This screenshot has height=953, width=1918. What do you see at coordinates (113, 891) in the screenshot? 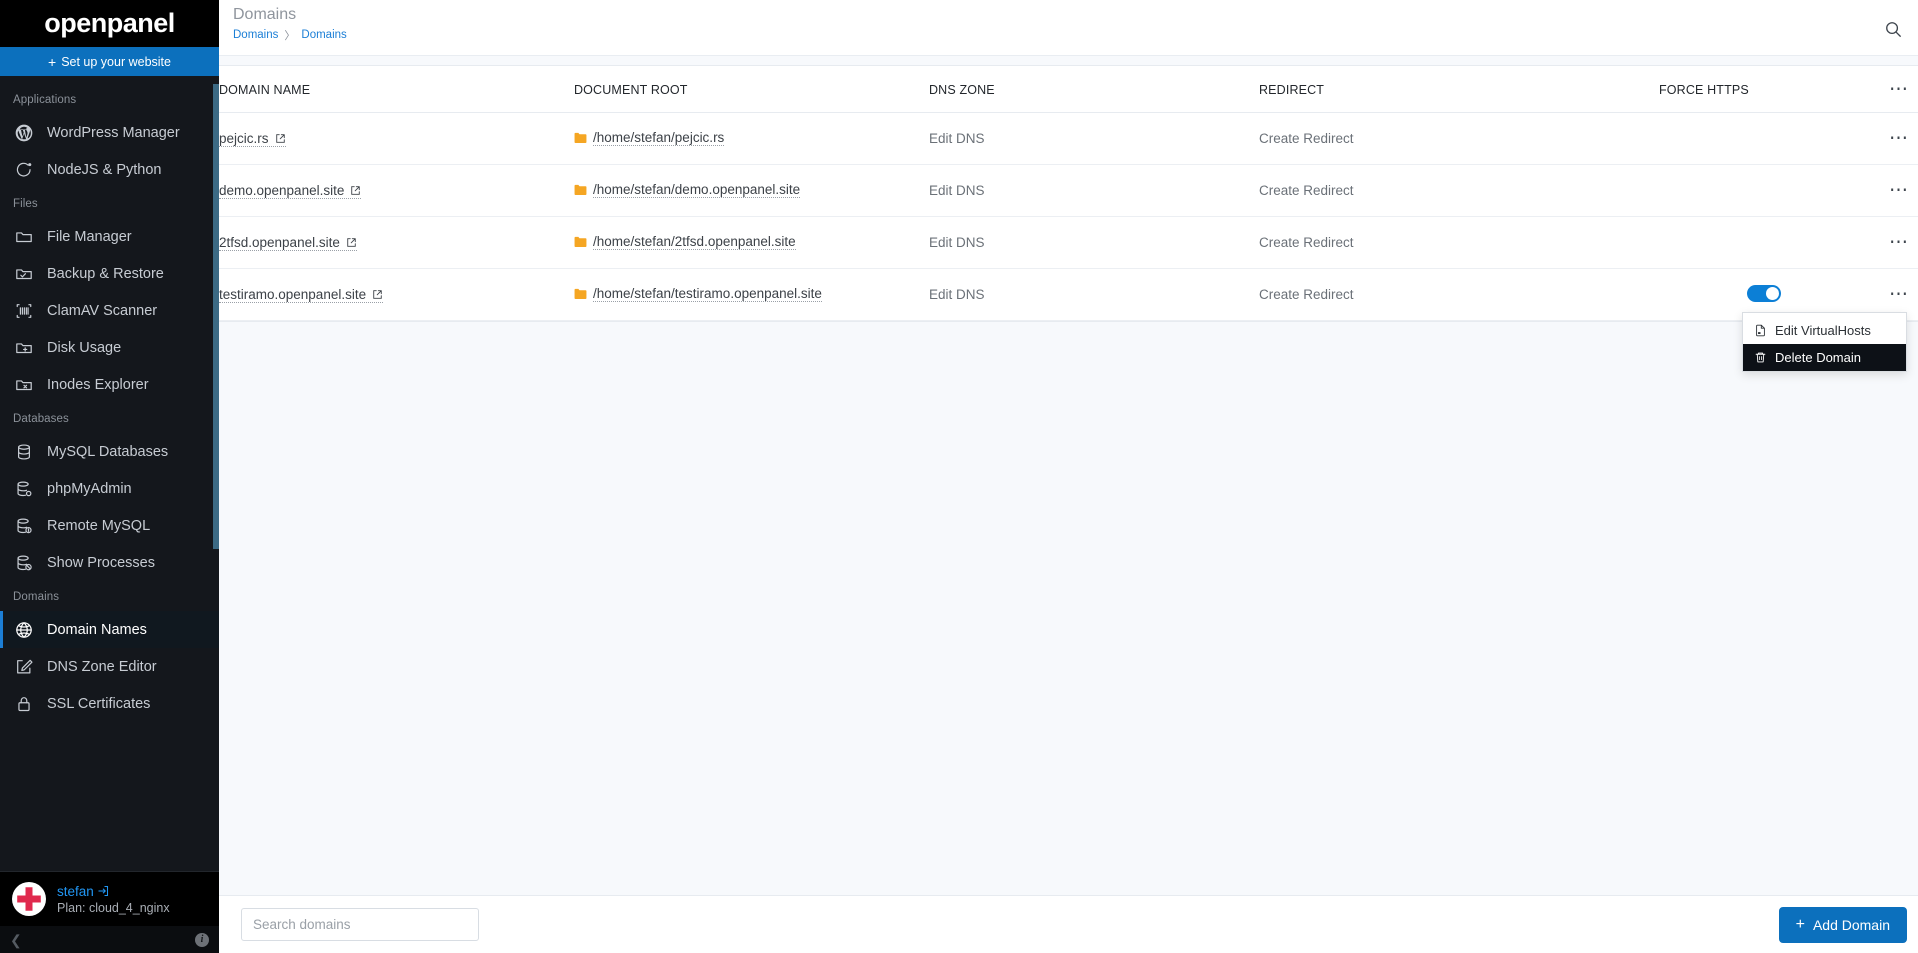
I see `user-name: stefan` at bounding box center [113, 891].